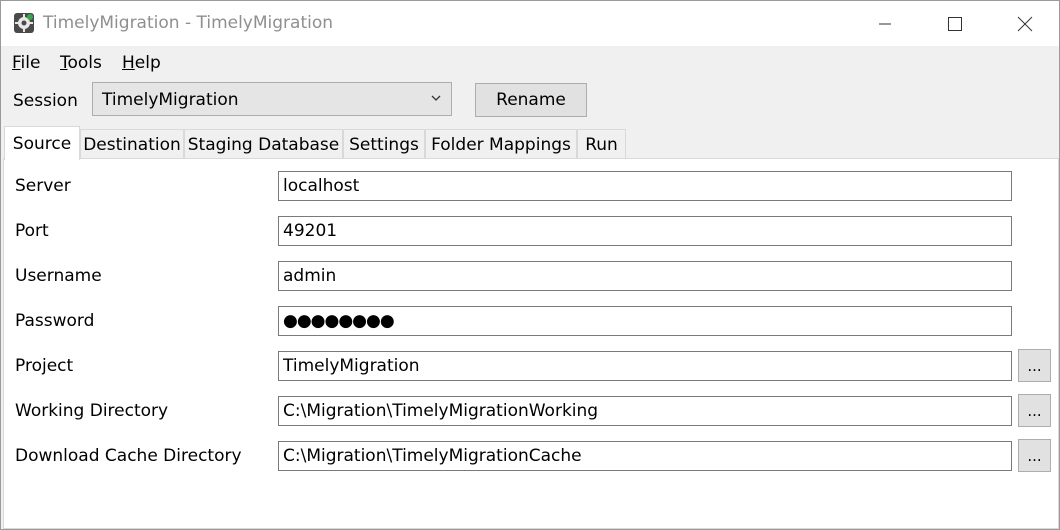 The image size is (1060, 530). Describe the element at coordinates (530, 23) in the screenshot. I see `title-bar: TimelyMigration - TimelyMigration` at that location.